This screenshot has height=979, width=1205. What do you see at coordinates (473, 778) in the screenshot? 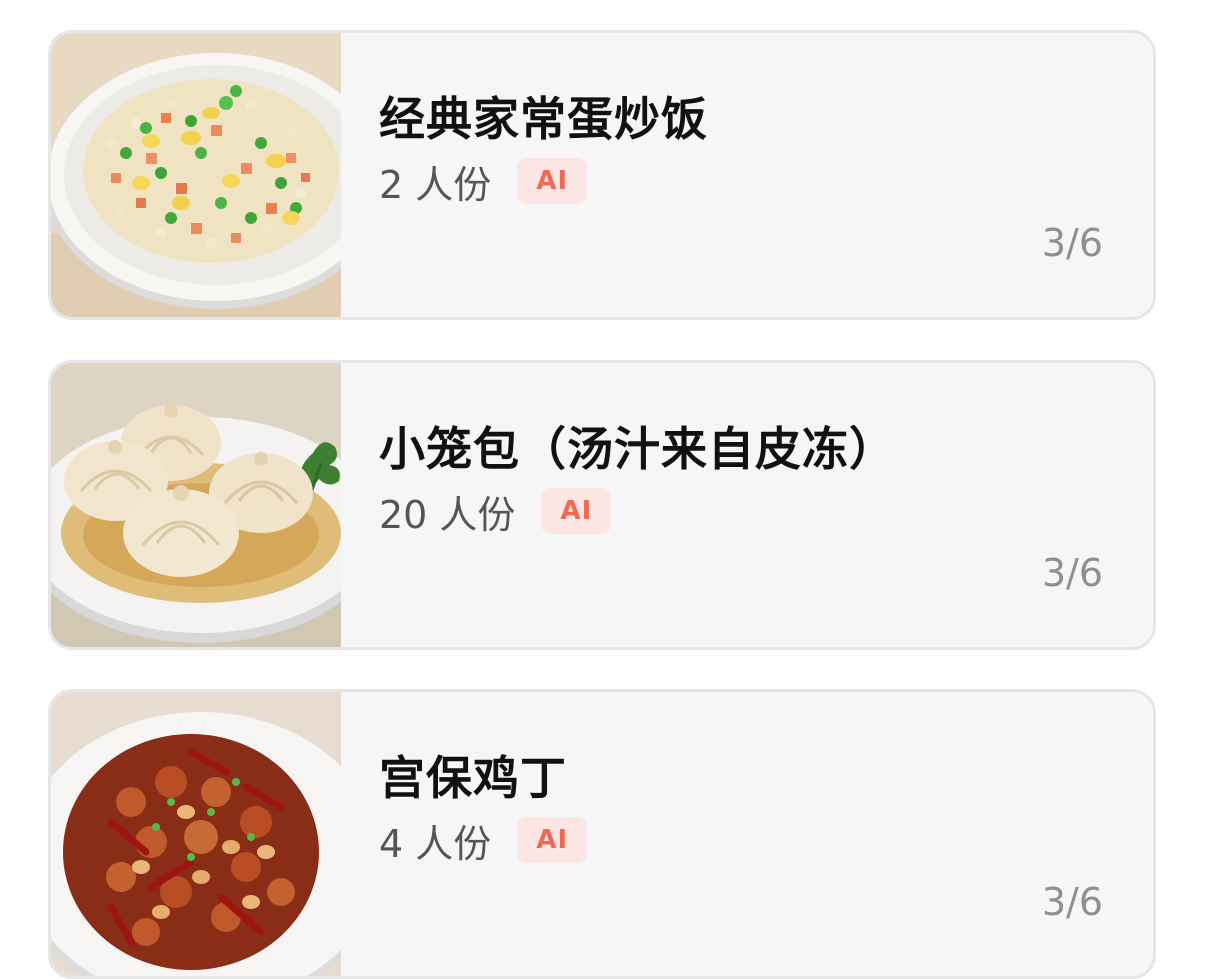
I see `recipe-title: 宫保鸡丁` at bounding box center [473, 778].